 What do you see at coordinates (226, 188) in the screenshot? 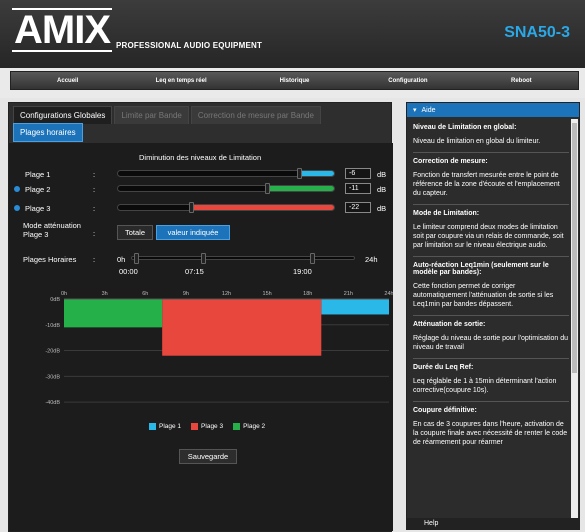
I see `plage-2-slider` at bounding box center [226, 188].